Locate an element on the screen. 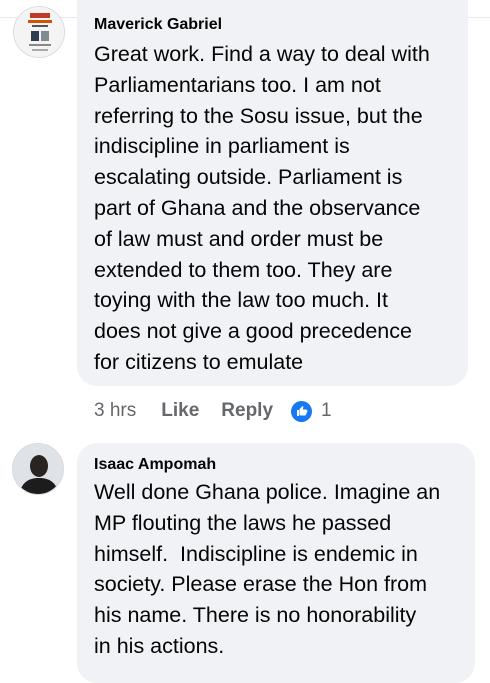  comment-actions: 3 hrs Like Reply 1 is located at coordinates (213, 411).